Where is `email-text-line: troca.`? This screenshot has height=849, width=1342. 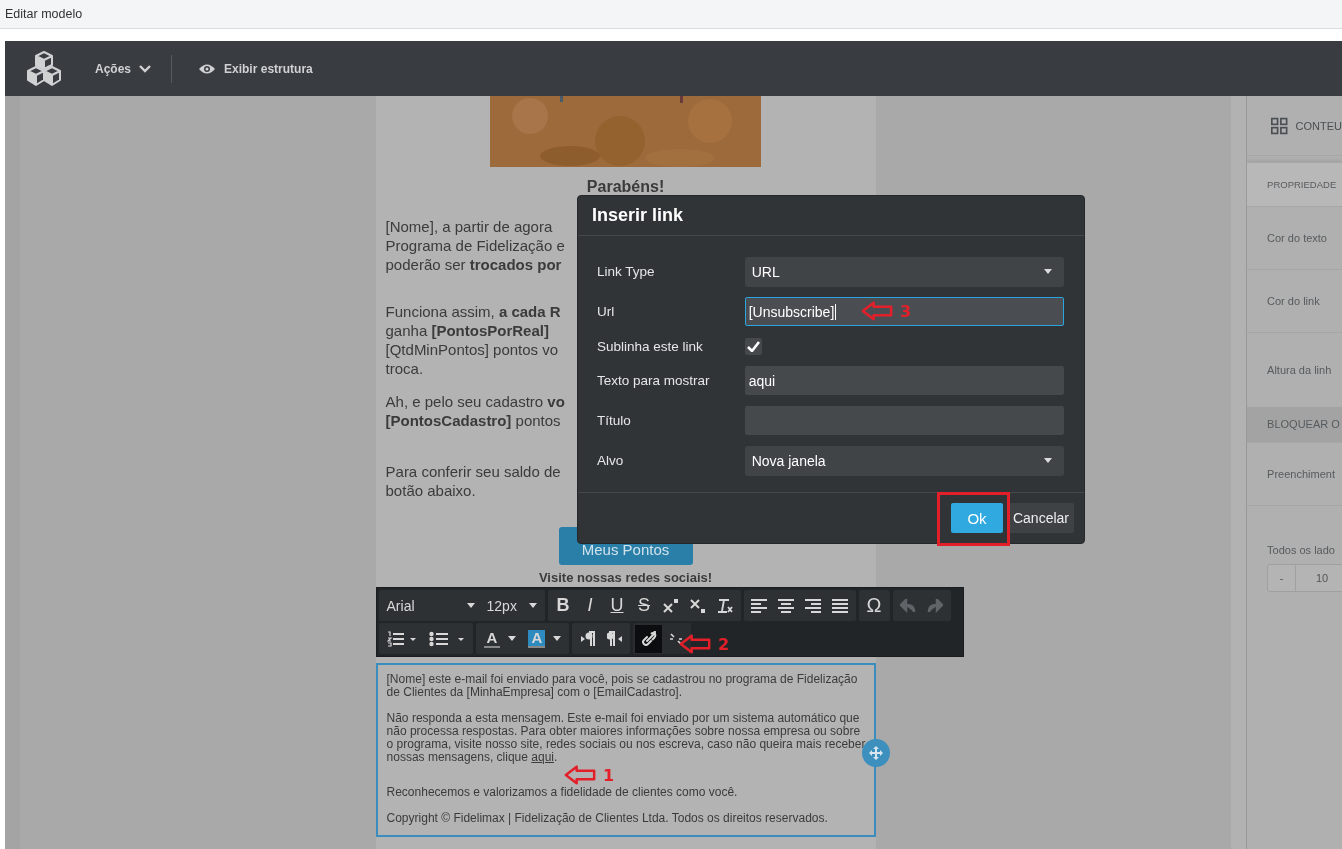 email-text-line: troca. is located at coordinates (404, 368).